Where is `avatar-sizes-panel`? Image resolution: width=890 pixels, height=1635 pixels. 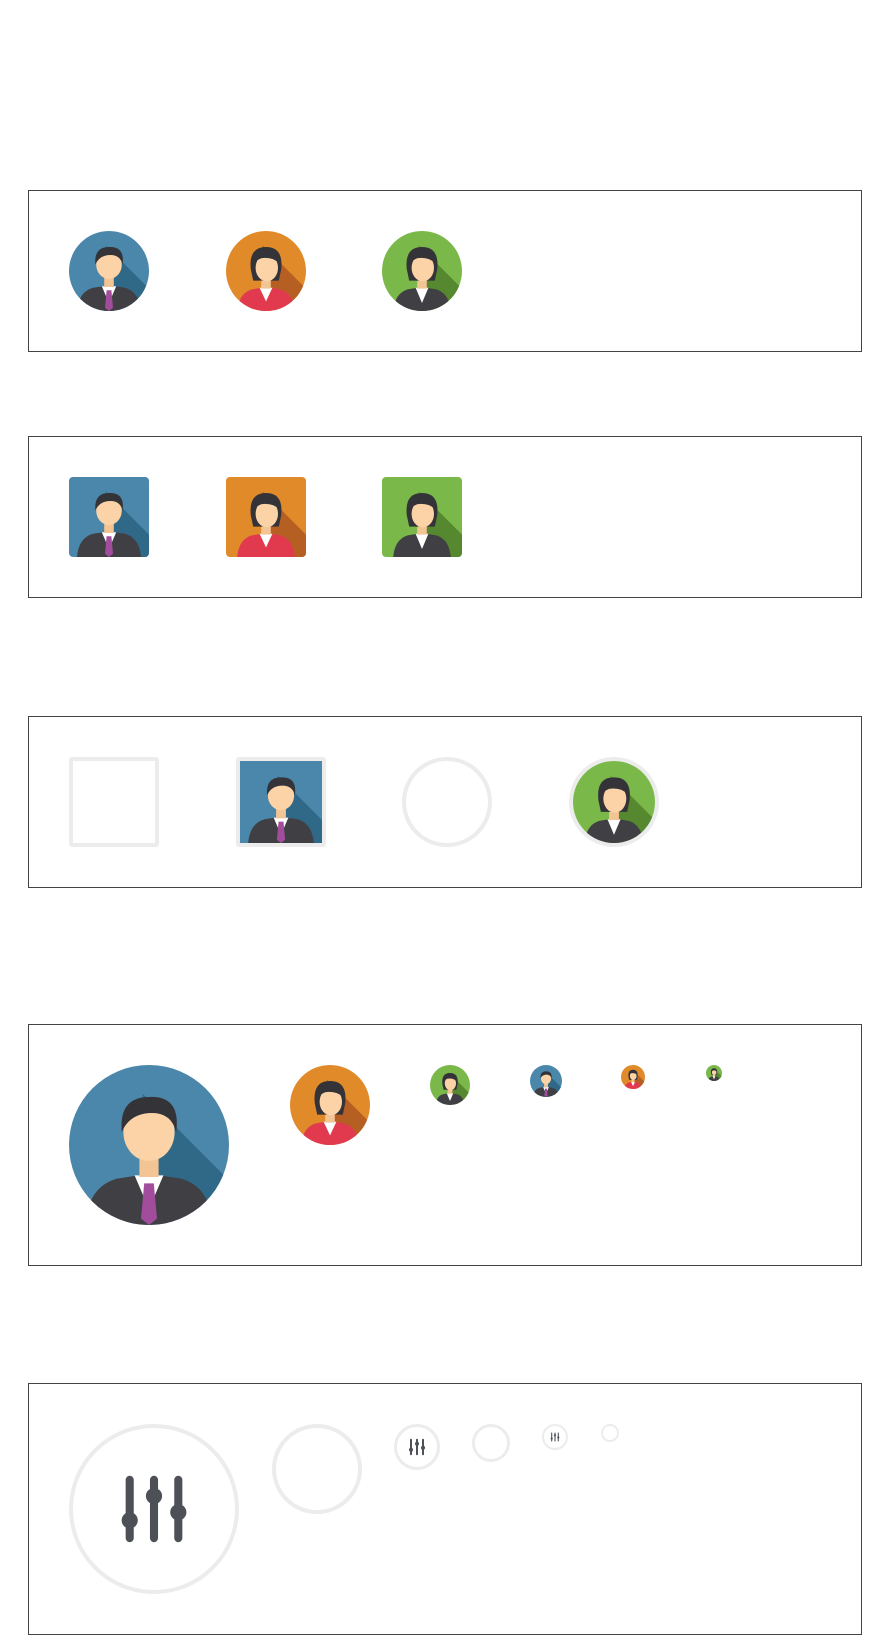 avatar-sizes-panel is located at coordinates (445, 1145).